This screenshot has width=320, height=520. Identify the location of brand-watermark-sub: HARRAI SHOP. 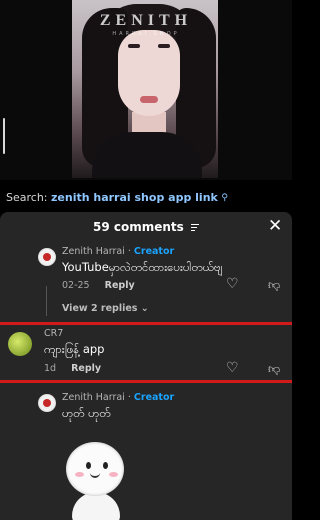
(146, 34).